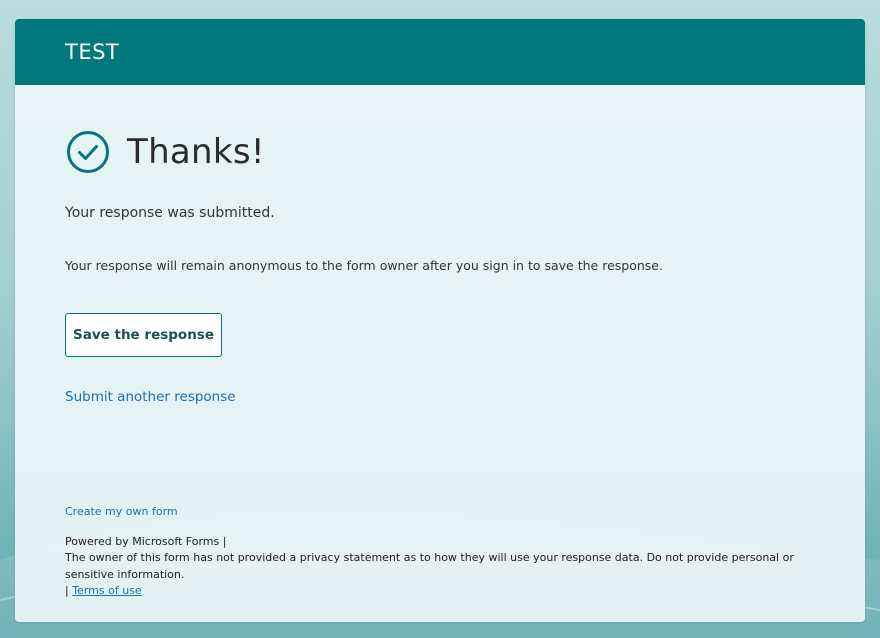 The height and width of the screenshot is (638, 880). What do you see at coordinates (88, 152) in the screenshot?
I see `check-circle-icon` at bounding box center [88, 152].